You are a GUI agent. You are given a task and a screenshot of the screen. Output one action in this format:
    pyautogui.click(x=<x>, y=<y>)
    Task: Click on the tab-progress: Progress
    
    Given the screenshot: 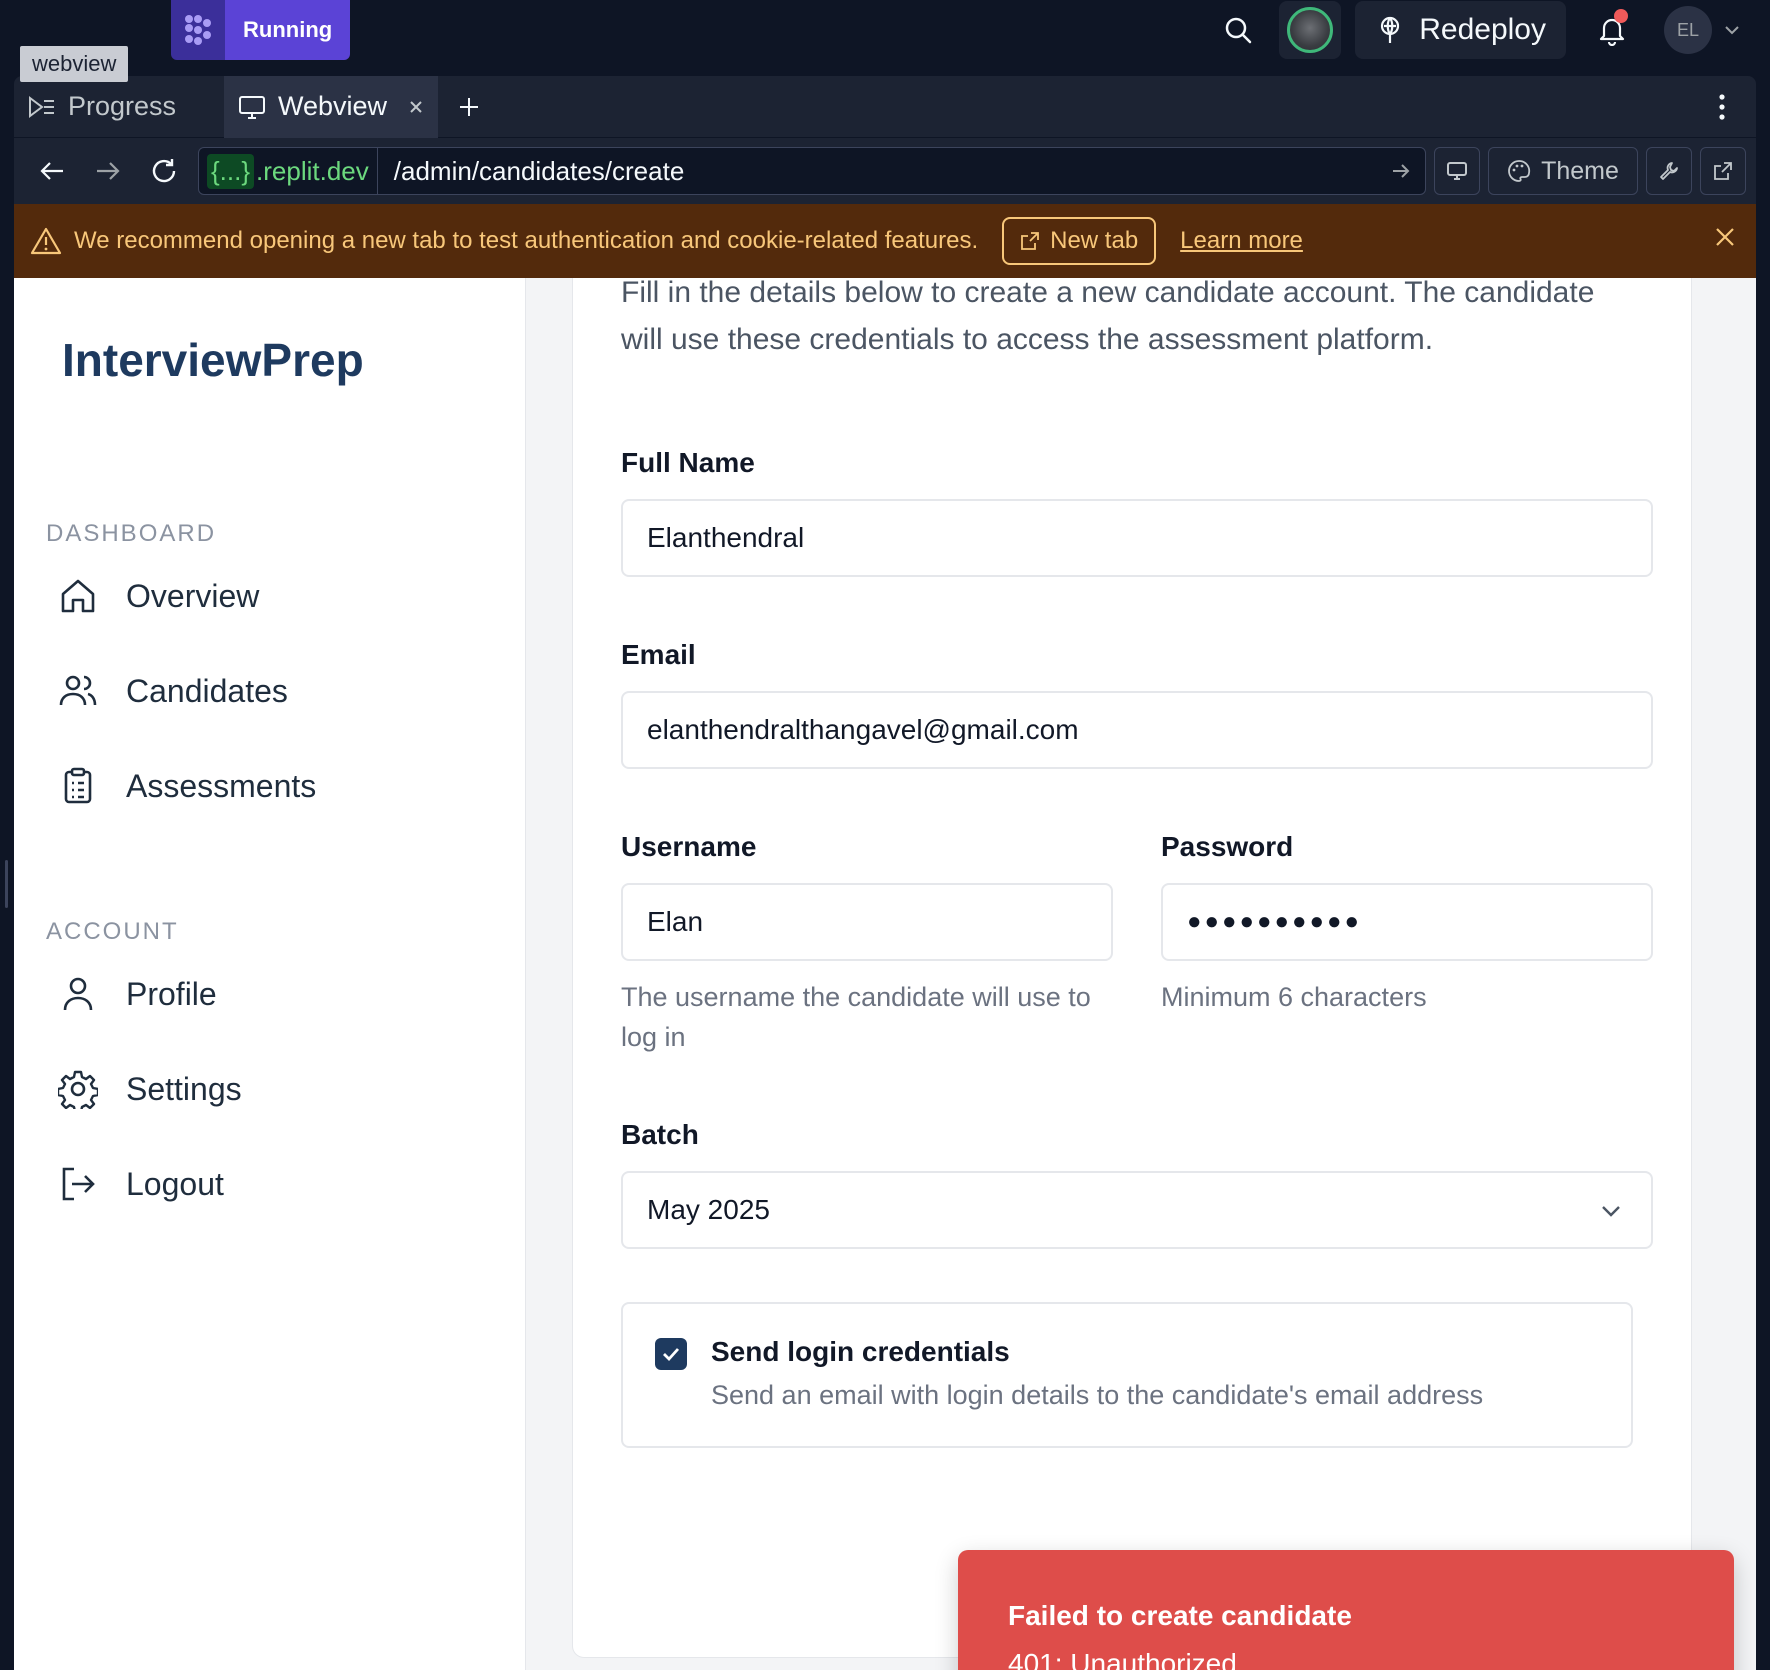 What is the action you would take?
    pyautogui.click(x=119, y=107)
    